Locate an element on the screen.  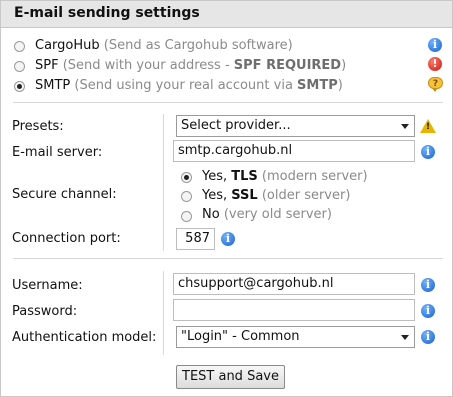
ssl-desc: (older server) is located at coordinates (306, 195).